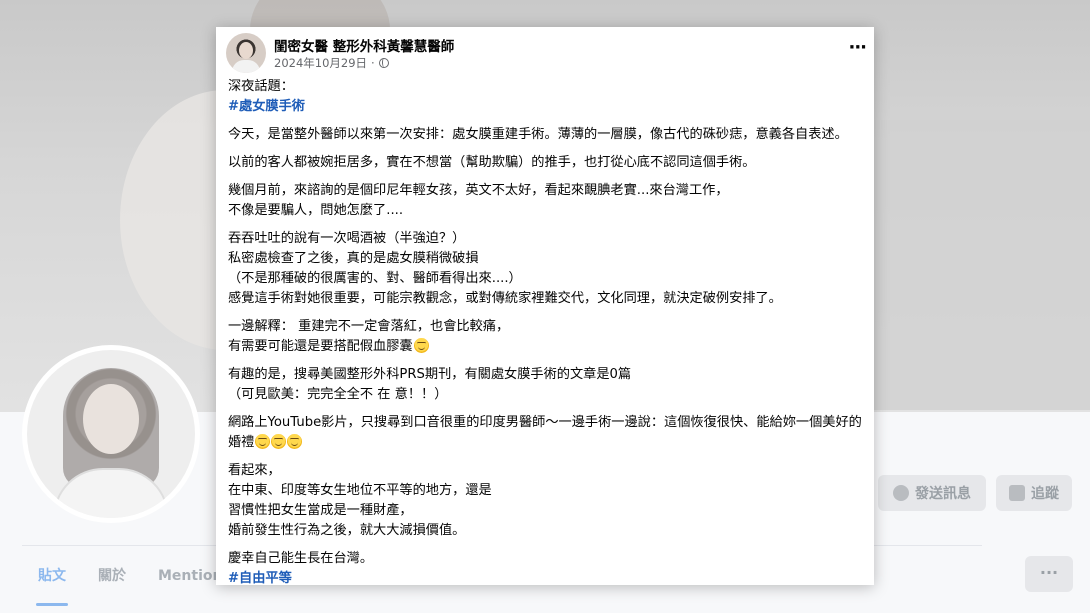  I want to click on cover-shape, so click(975, 265).